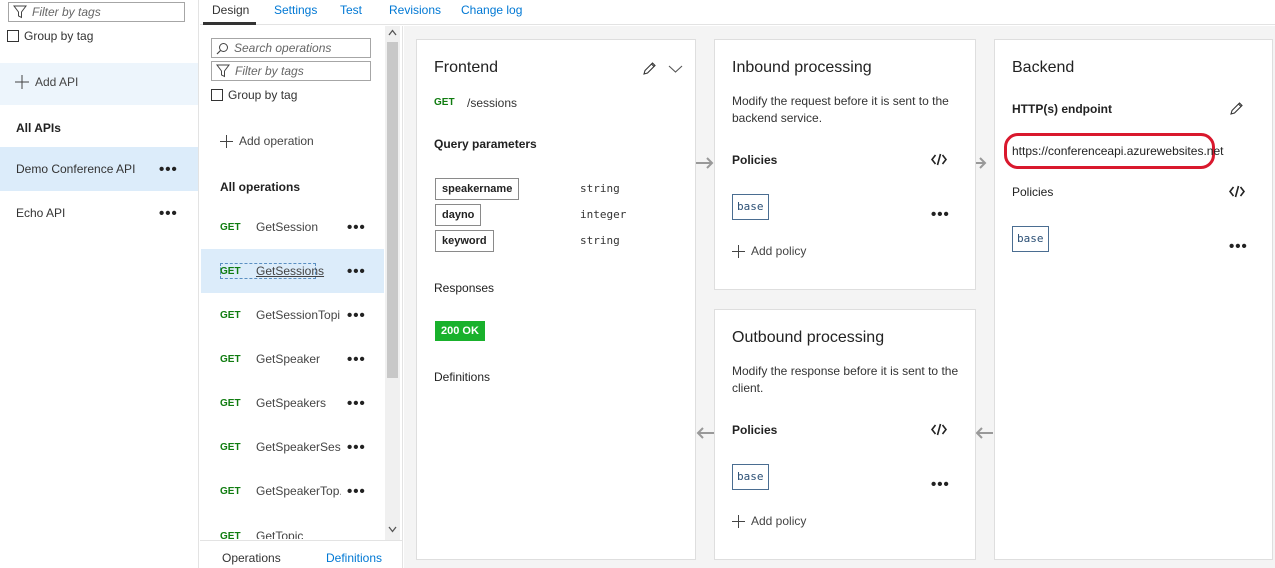  Describe the element at coordinates (769, 521) in the screenshot. I see `outbound-add-policy-button: Add policy` at that location.